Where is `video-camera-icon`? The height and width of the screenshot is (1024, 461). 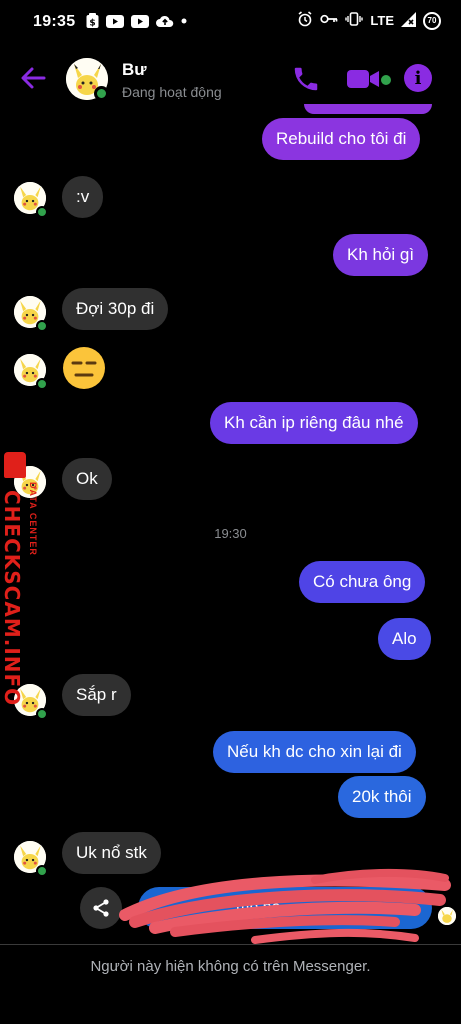
video-camera-icon is located at coordinates (363, 79).